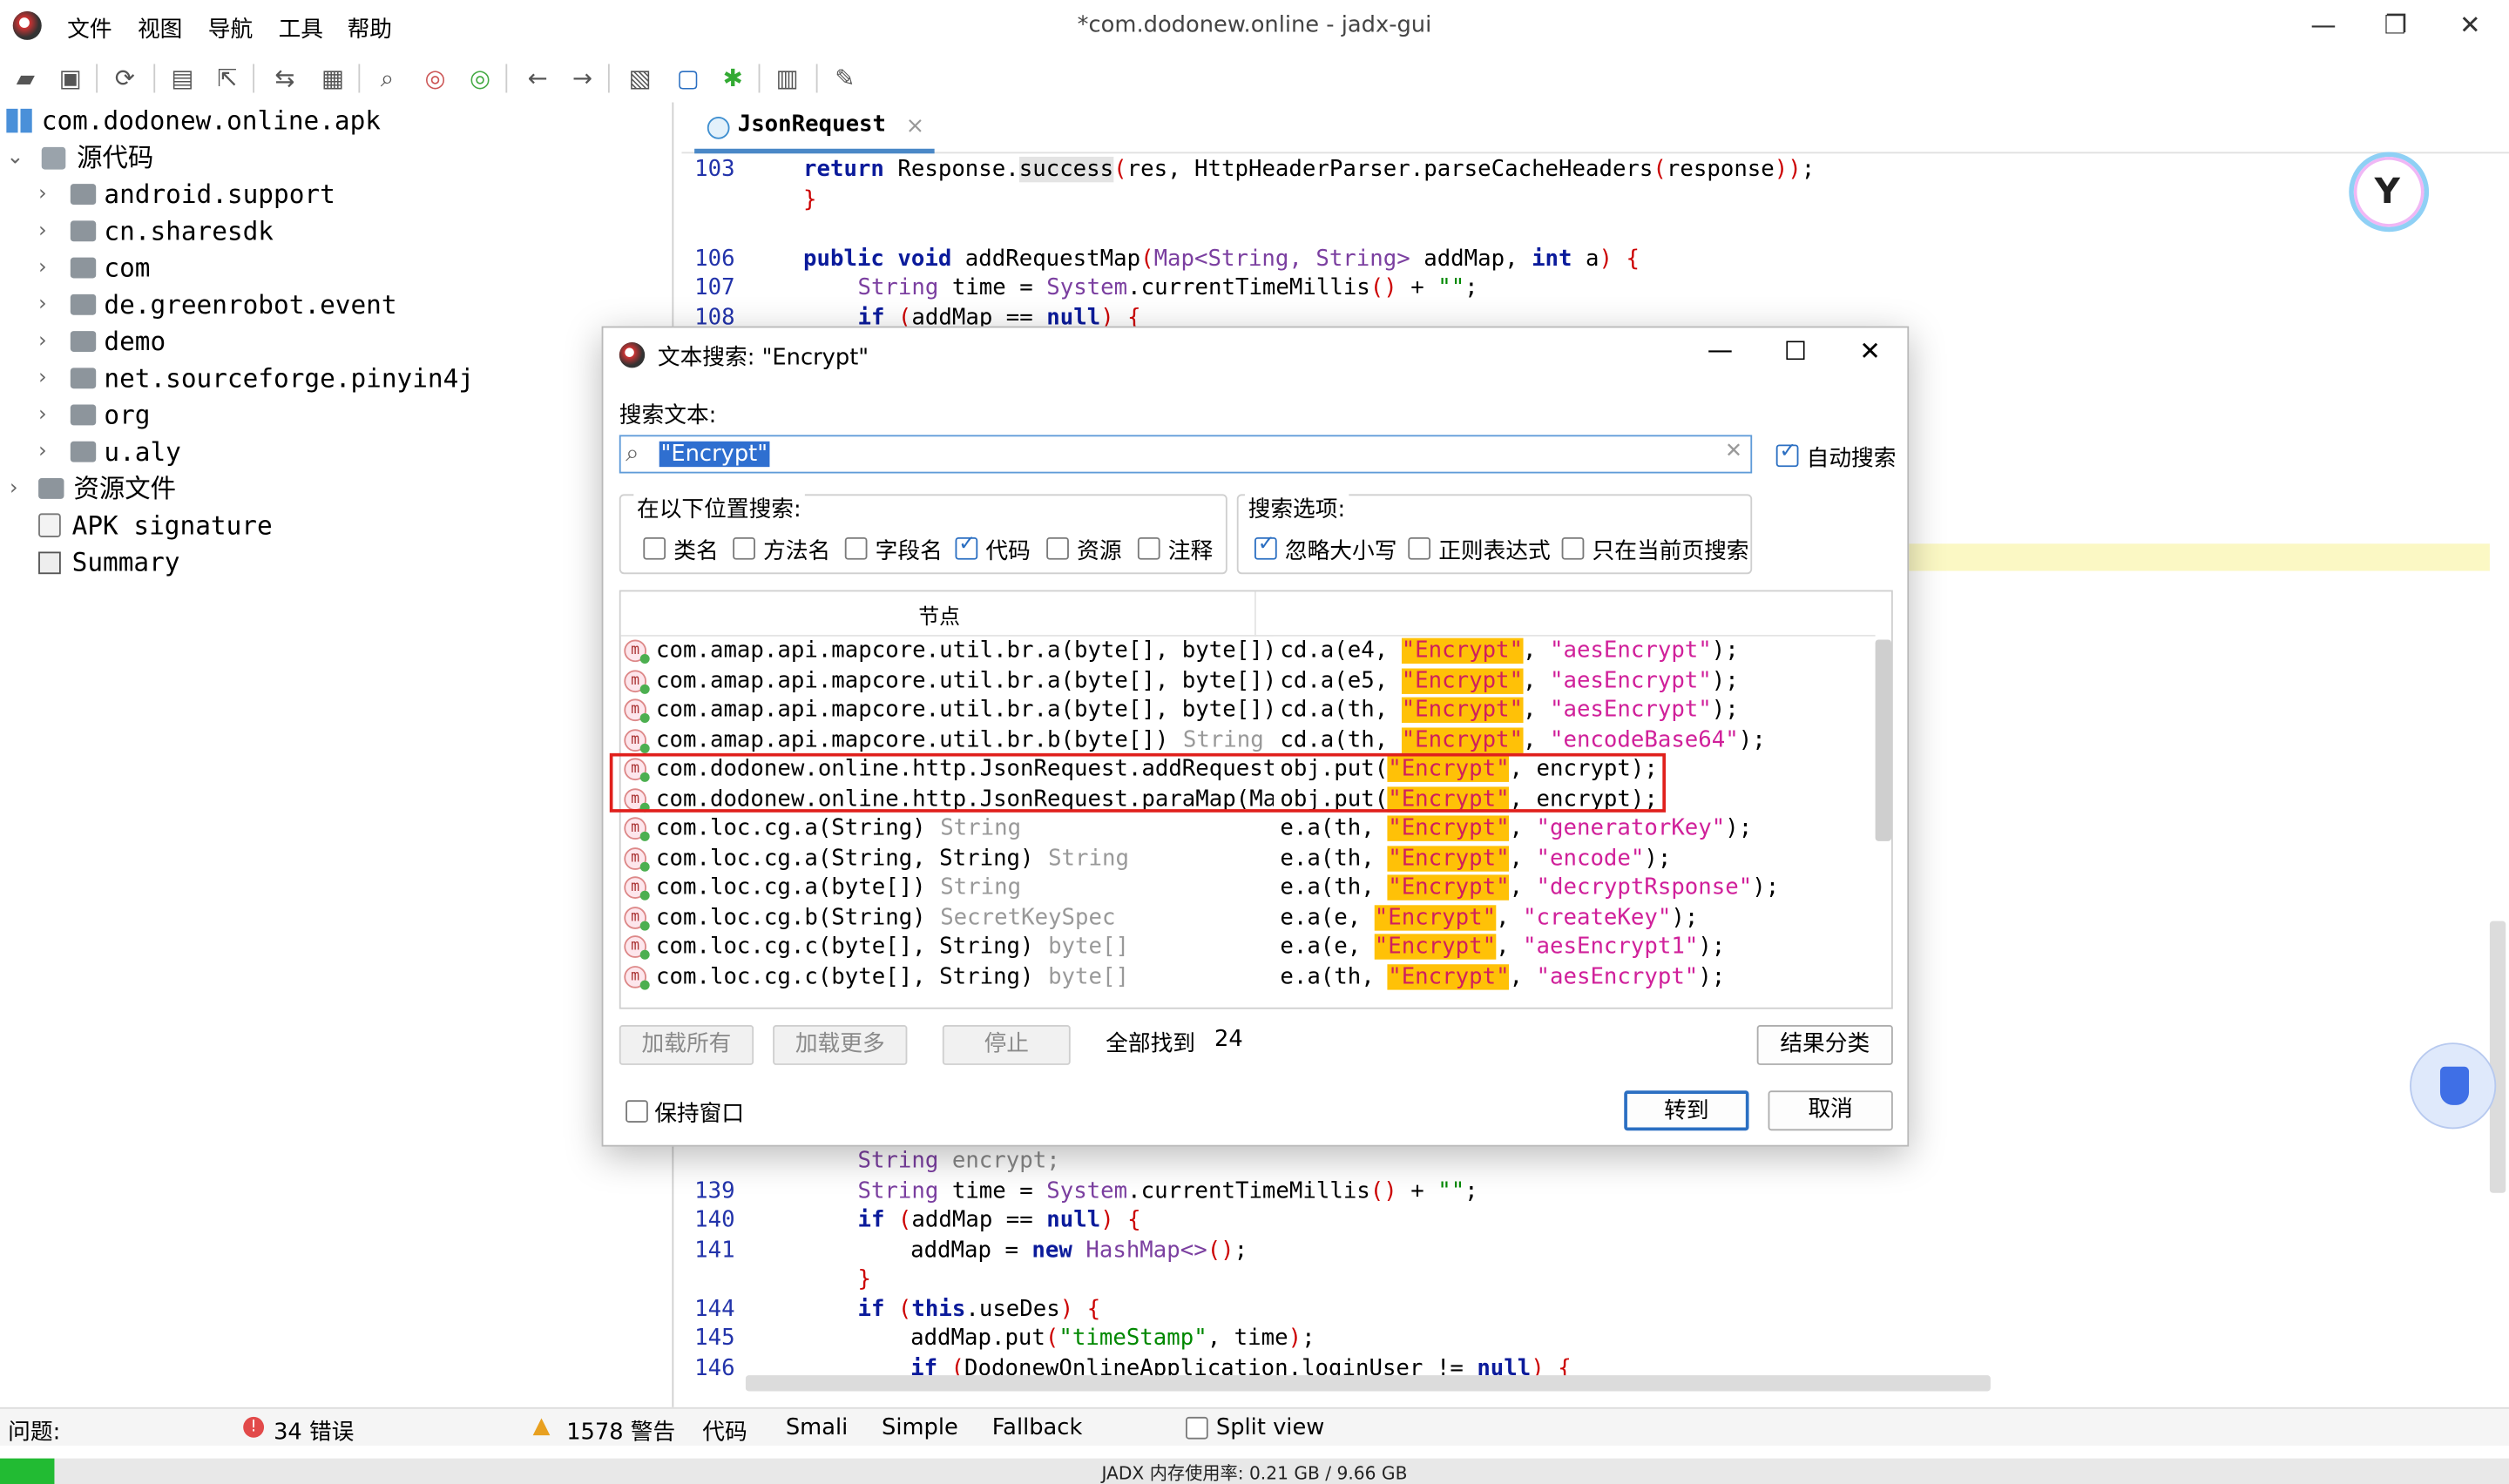  I want to click on goto-button: 转到, so click(1686, 1110).